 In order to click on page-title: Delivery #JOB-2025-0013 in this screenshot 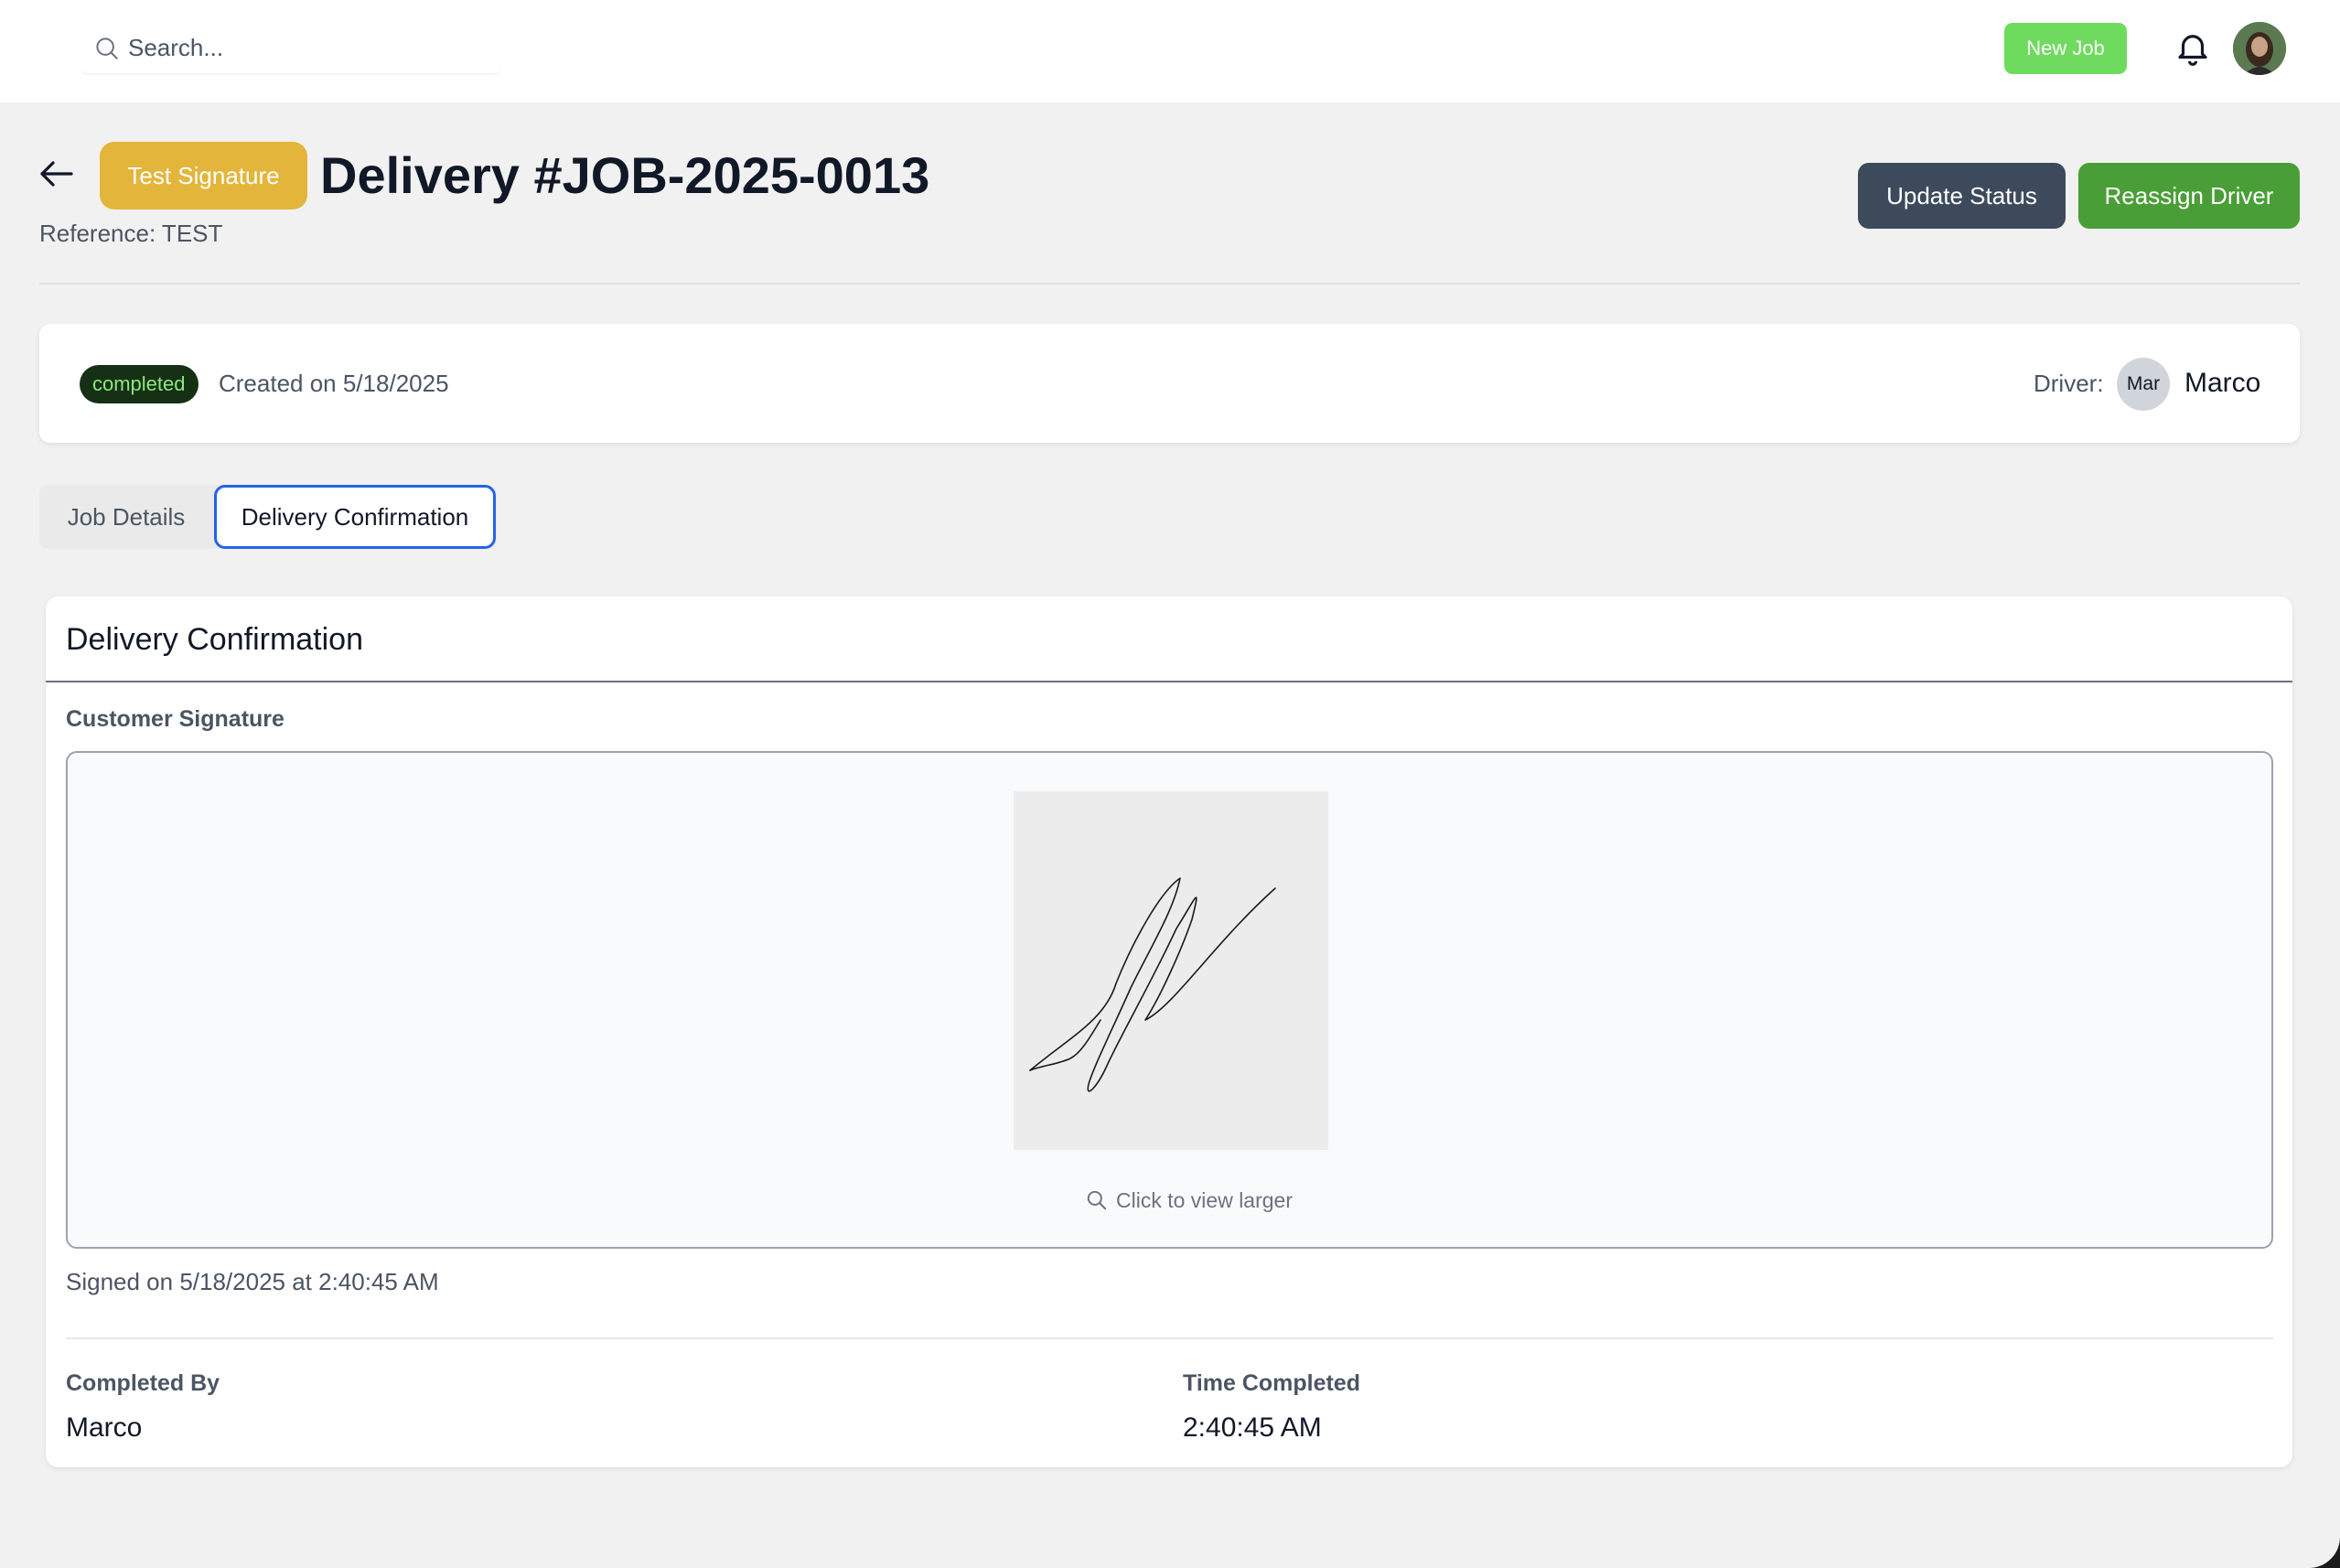, I will do `click(625, 175)`.